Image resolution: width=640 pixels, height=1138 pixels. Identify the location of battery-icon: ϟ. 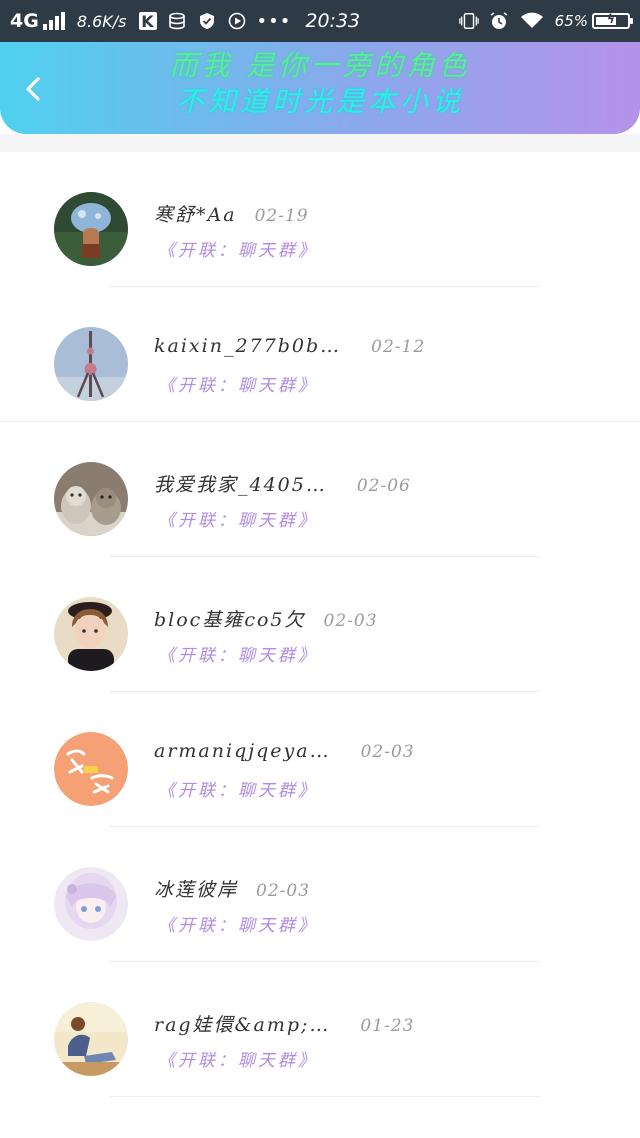
(612, 20).